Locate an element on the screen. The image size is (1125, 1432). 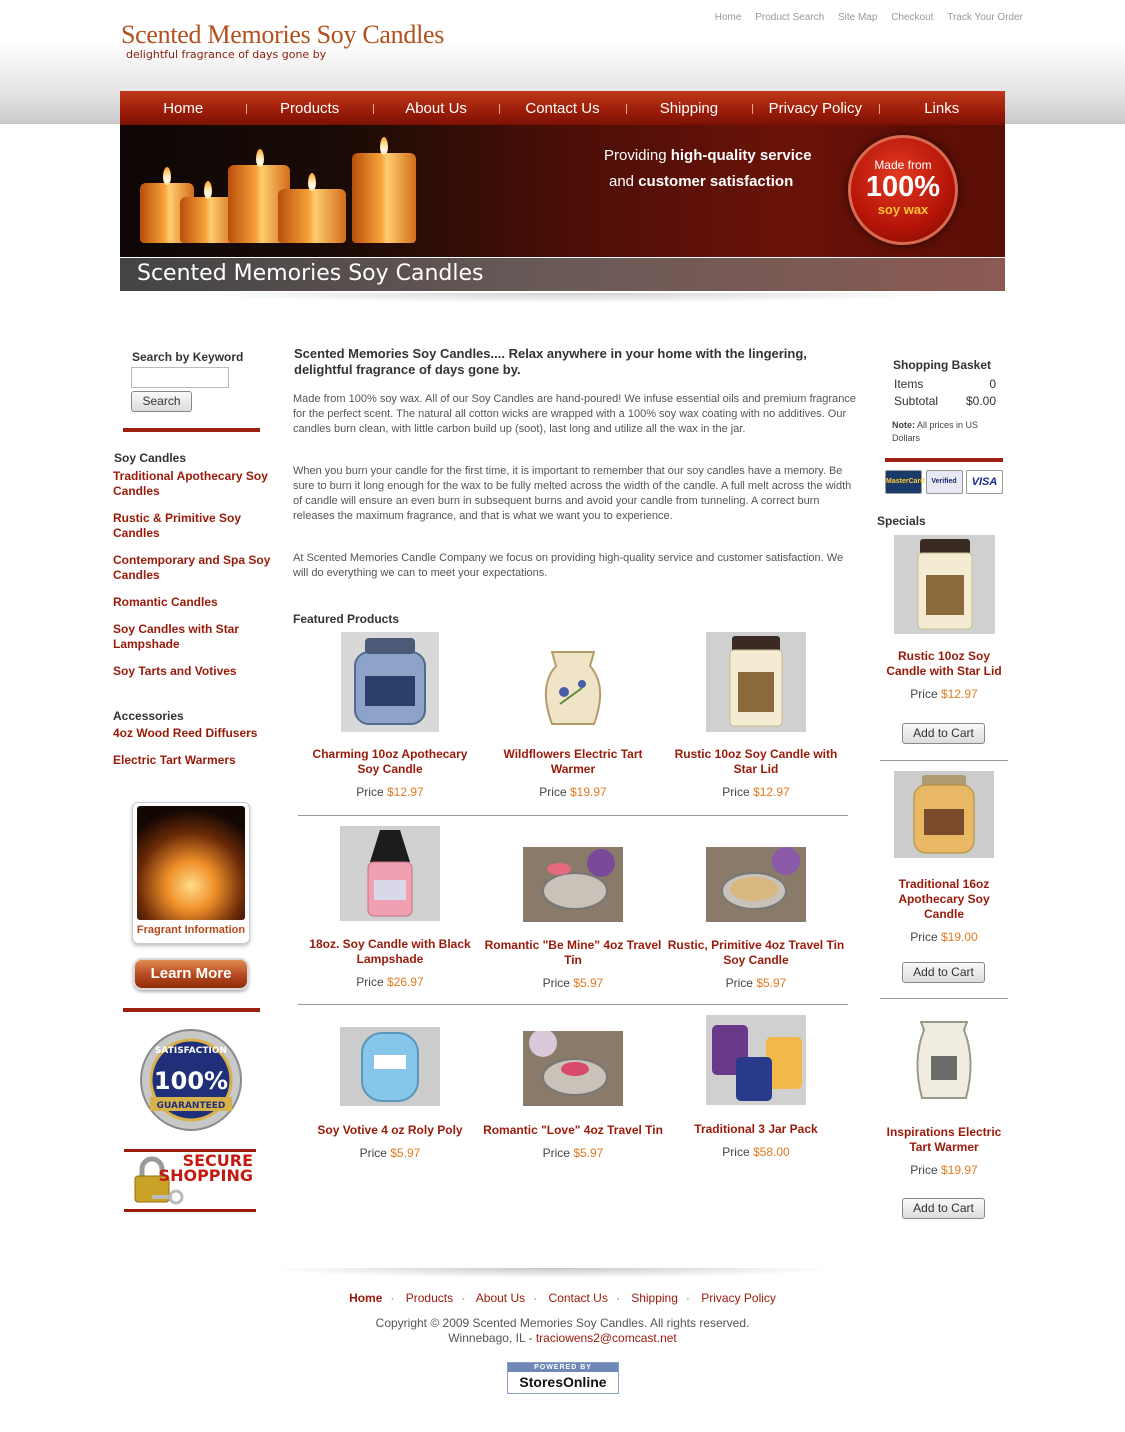
footer-link-shipping: Shipping is located at coordinates (654, 1298).